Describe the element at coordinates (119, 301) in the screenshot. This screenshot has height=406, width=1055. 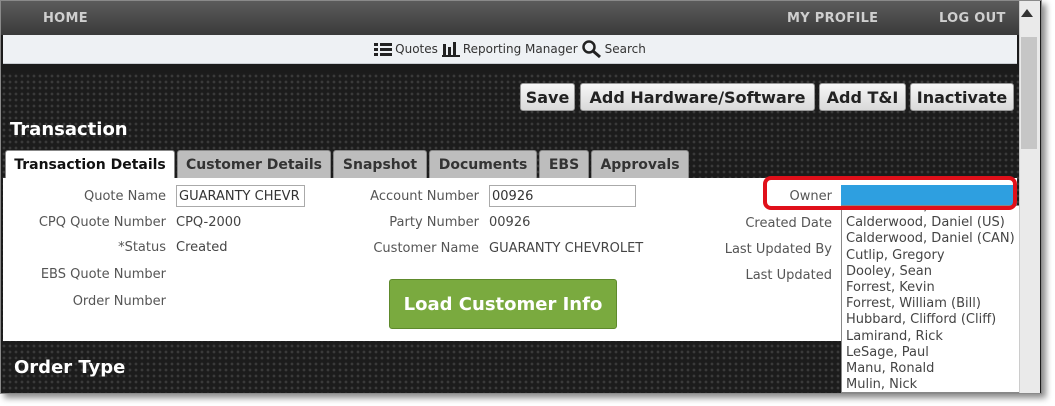
I see `order-number-label: Order Number` at that location.